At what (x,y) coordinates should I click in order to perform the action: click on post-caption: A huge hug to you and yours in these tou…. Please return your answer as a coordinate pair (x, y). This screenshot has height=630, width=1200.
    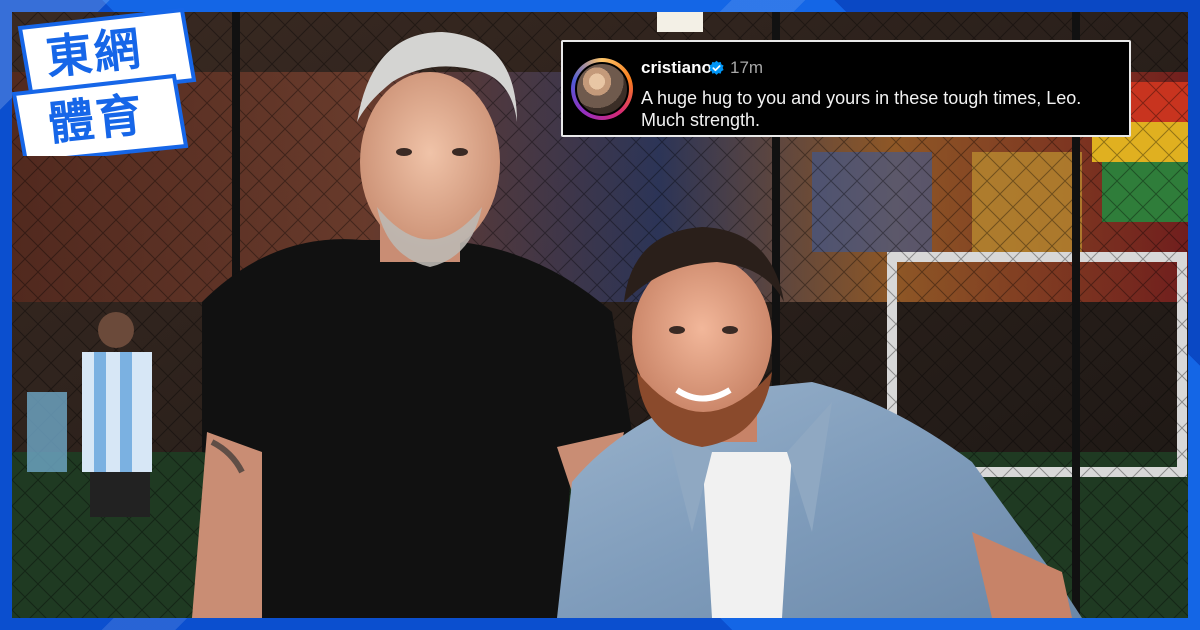
    Looking at the image, I should click on (861, 109).